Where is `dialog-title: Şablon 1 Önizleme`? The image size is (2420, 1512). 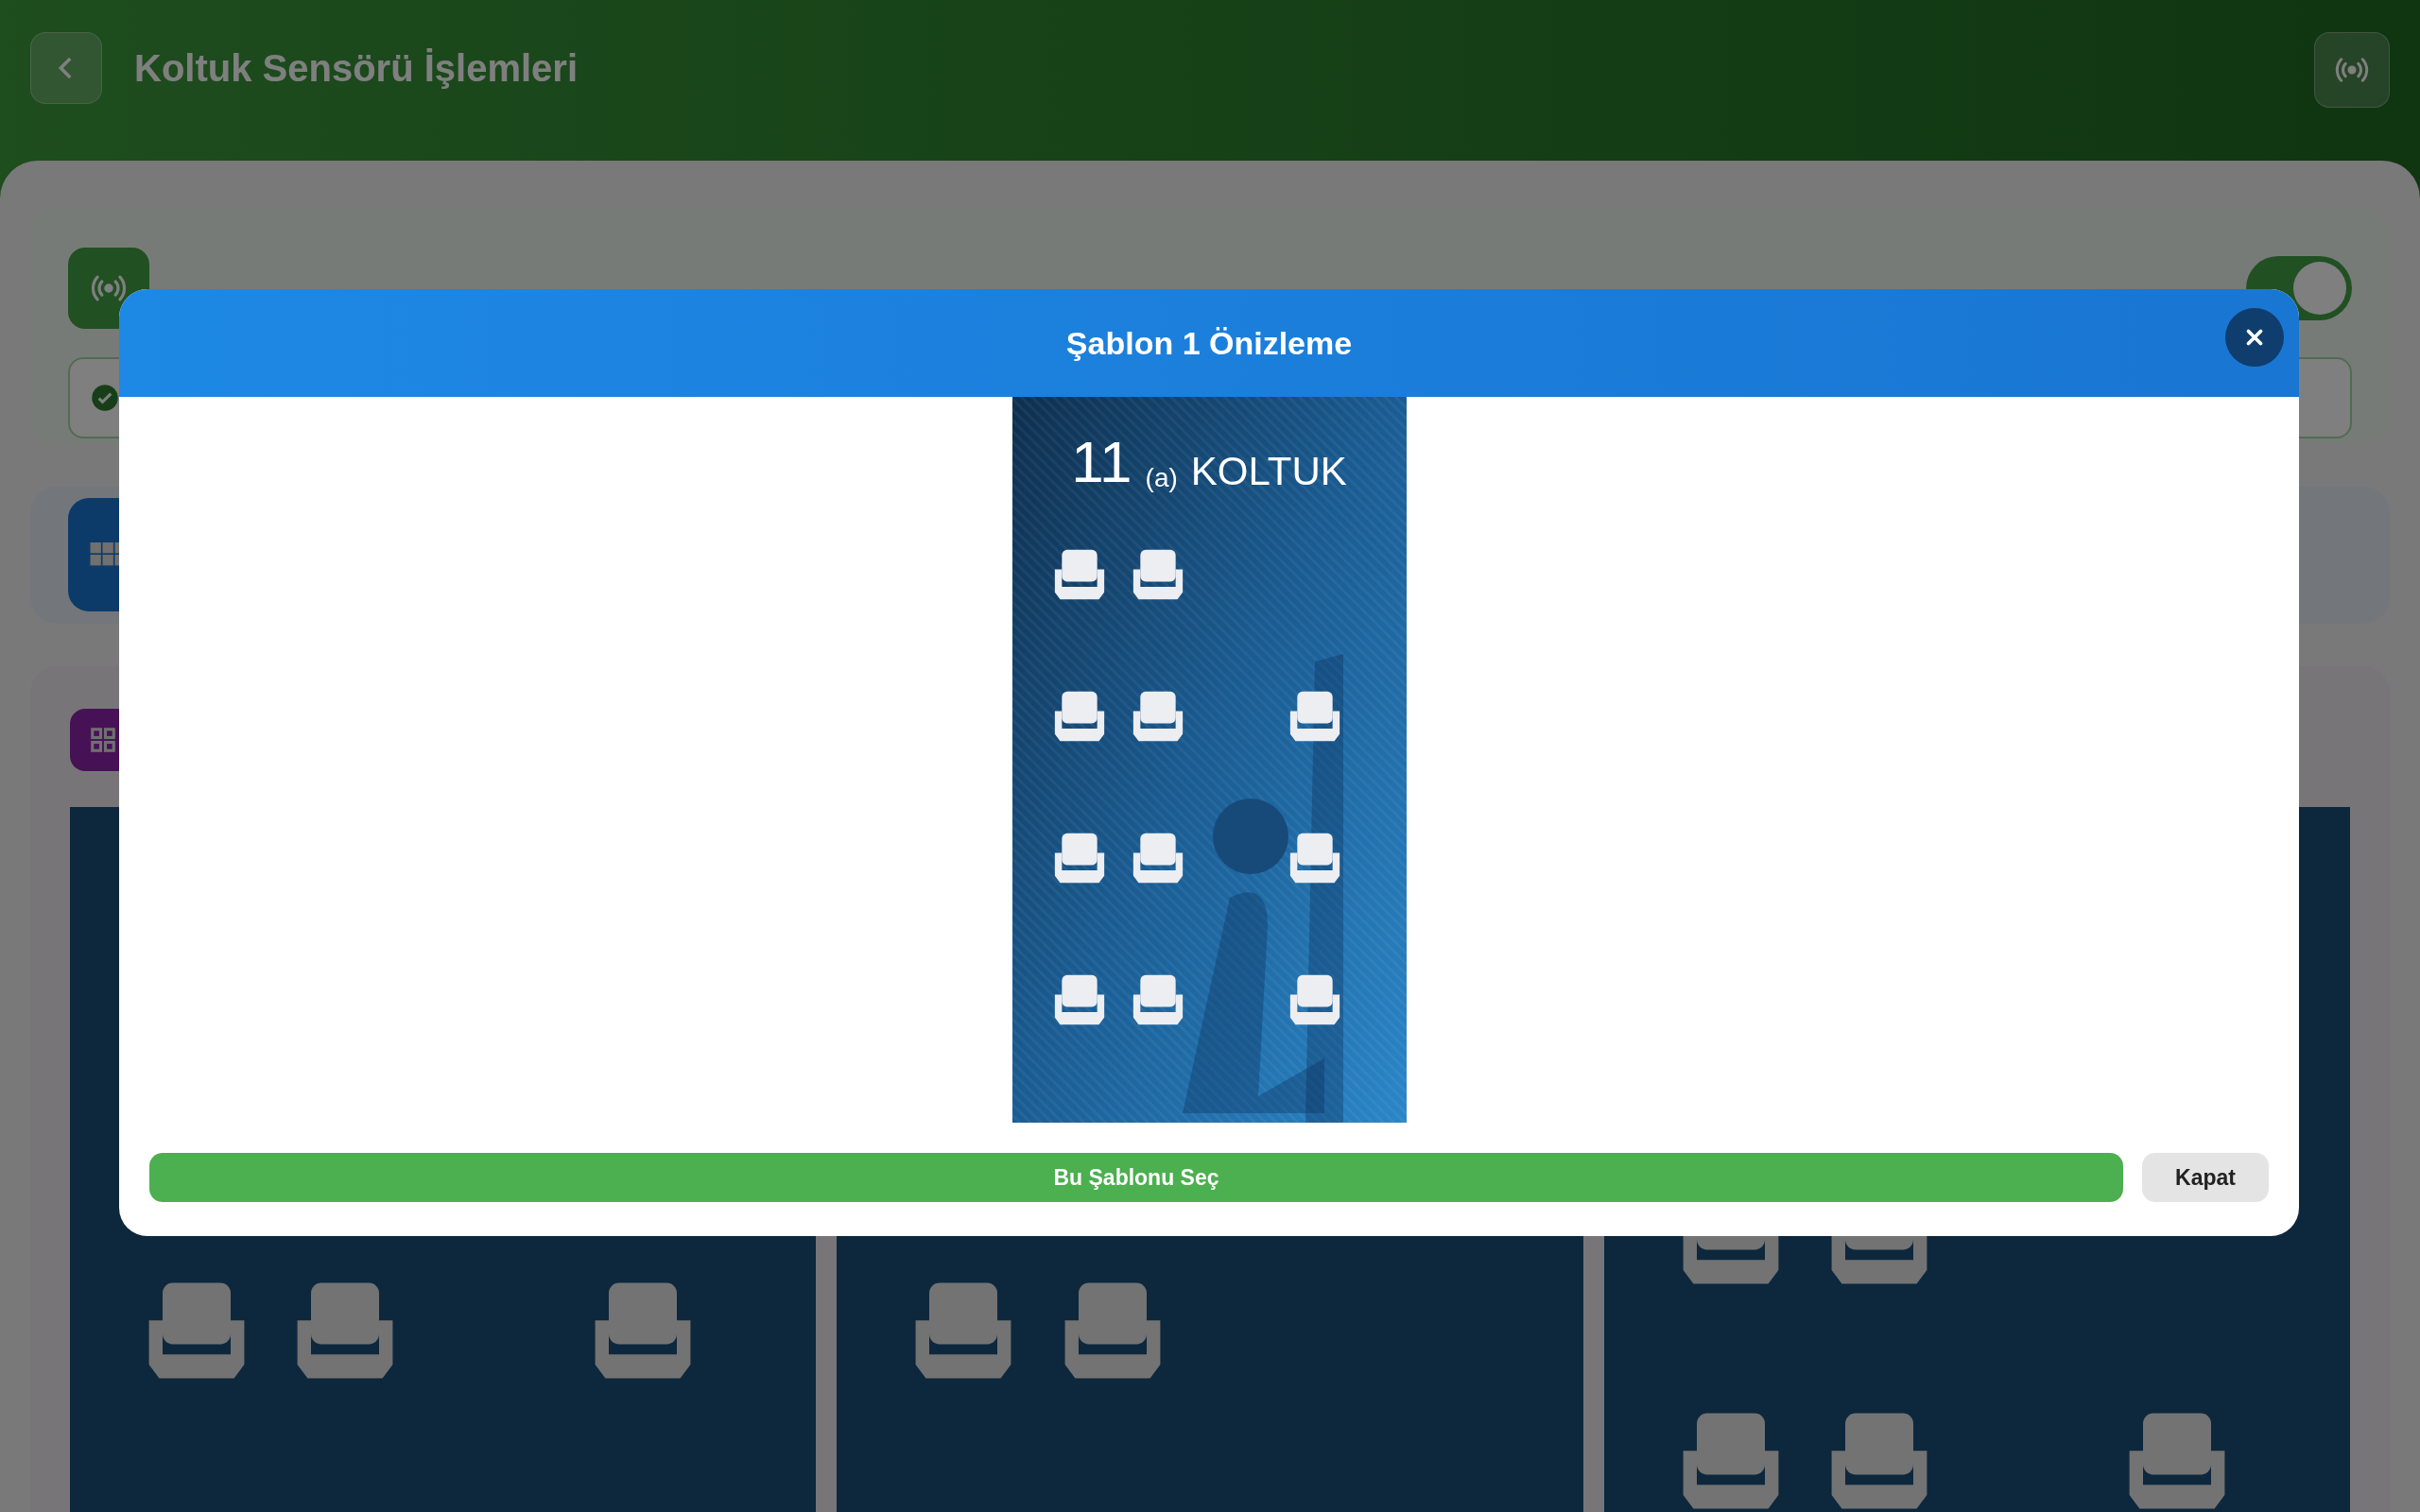
dialog-title: Şablon 1 Önizleme is located at coordinates (1209, 343).